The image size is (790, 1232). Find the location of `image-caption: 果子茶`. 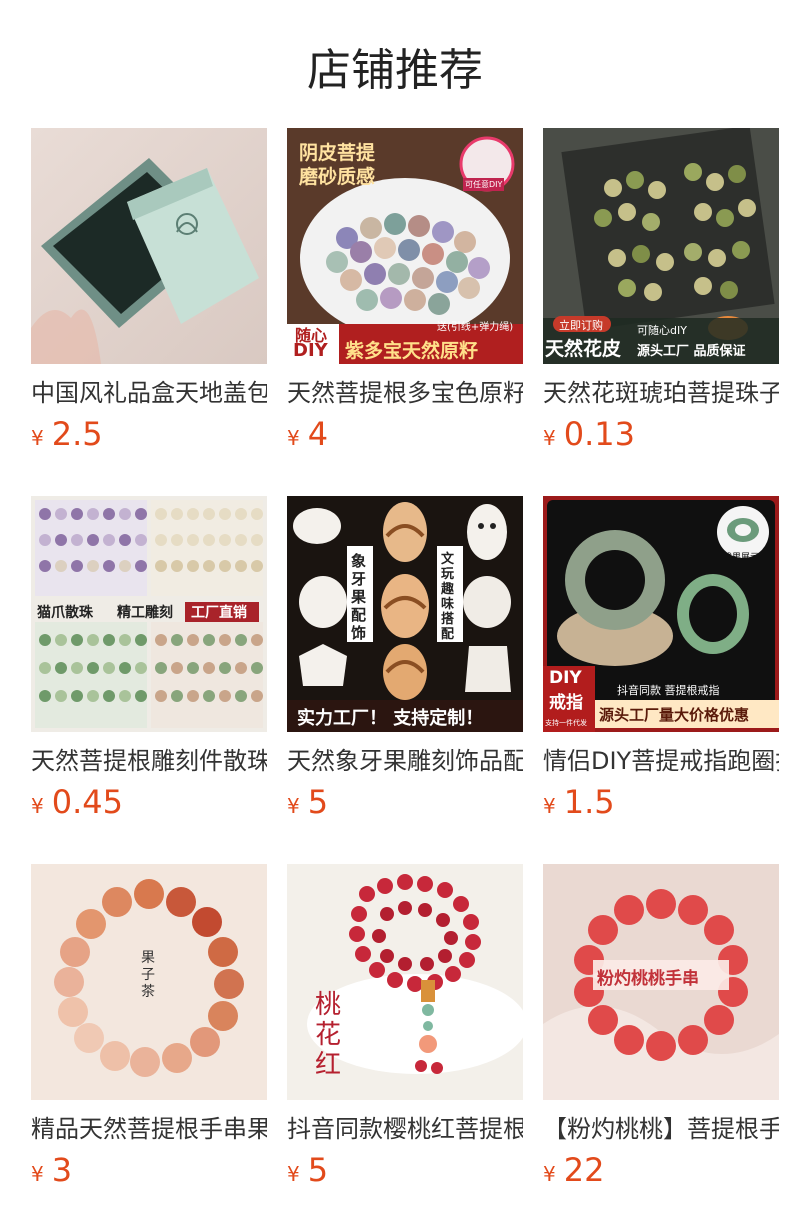

image-caption: 果子茶 is located at coordinates (148, 975).